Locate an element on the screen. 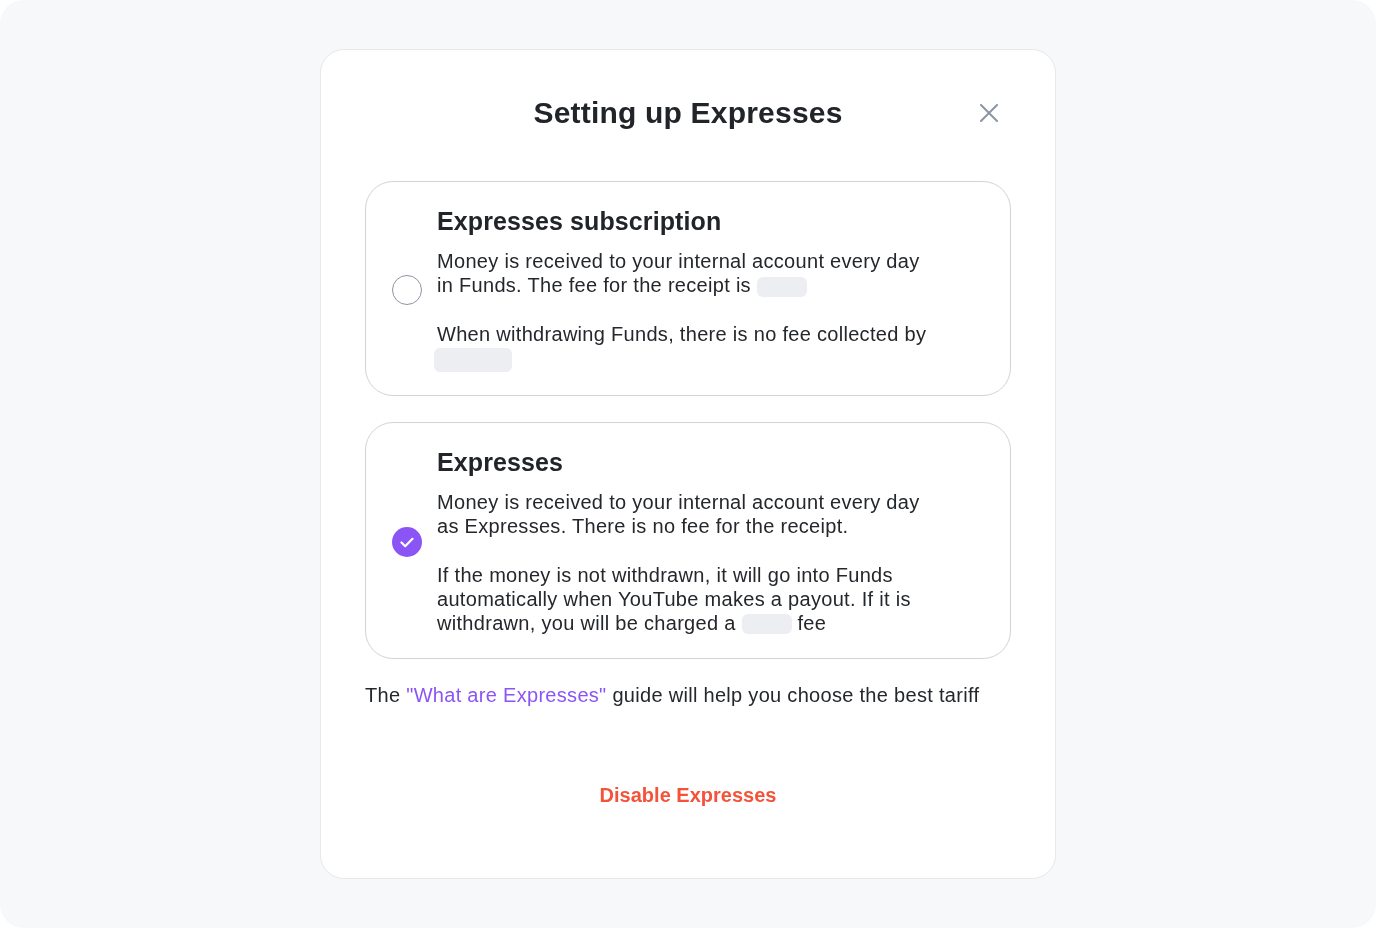 Image resolution: width=1376 pixels, height=928 pixels. option-description: Money is received to your internal account every day as Expresses. There is no fee for the receipt. is located at coordinates (679, 513).